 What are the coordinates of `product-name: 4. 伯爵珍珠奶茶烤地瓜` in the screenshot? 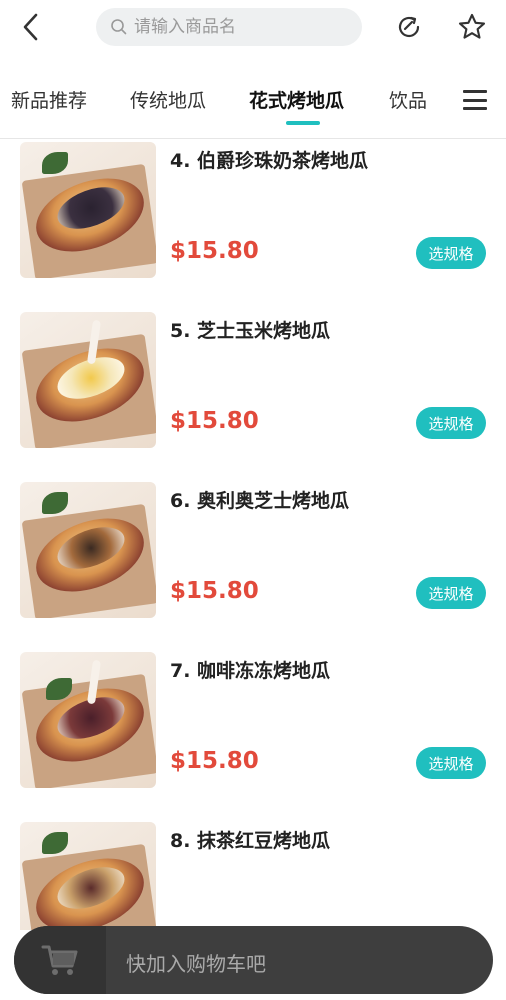 It's located at (269, 159).